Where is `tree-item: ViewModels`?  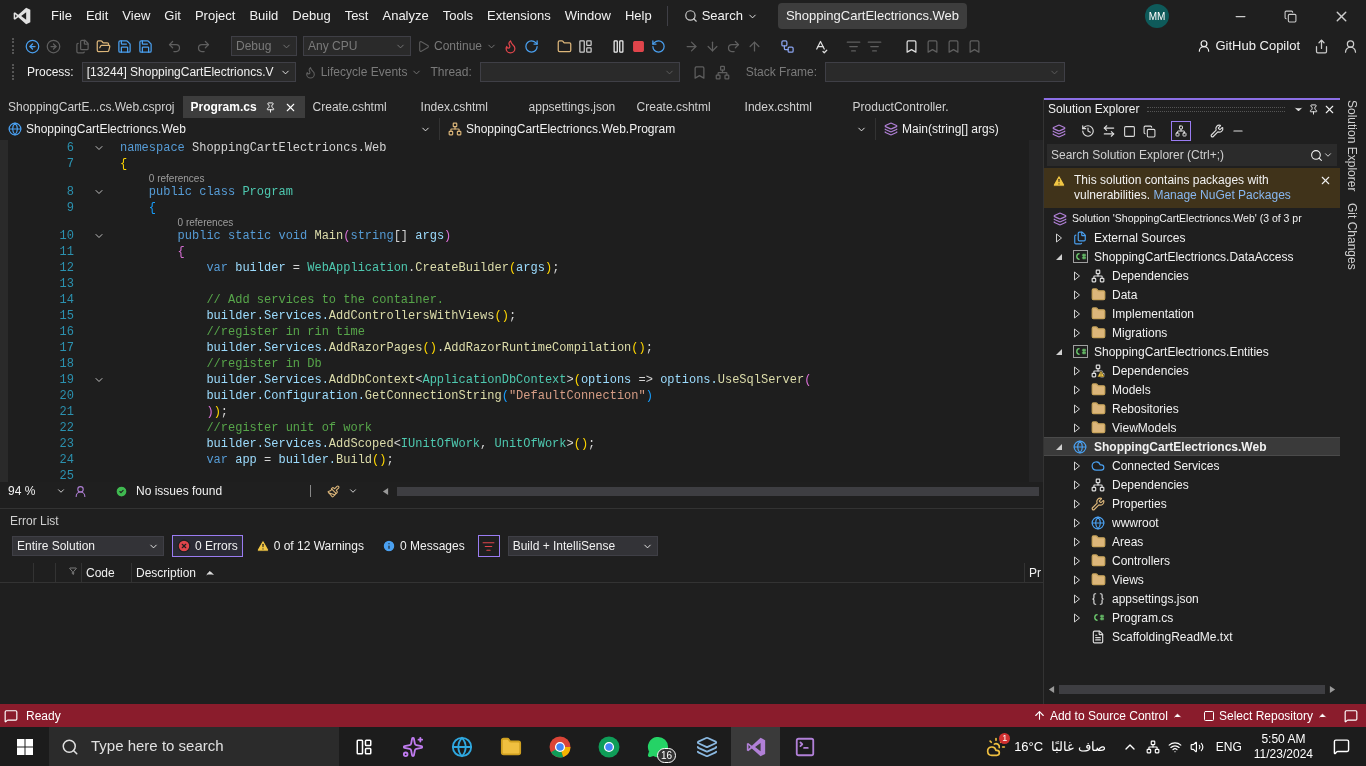 tree-item: ViewModels is located at coordinates (1192, 427).